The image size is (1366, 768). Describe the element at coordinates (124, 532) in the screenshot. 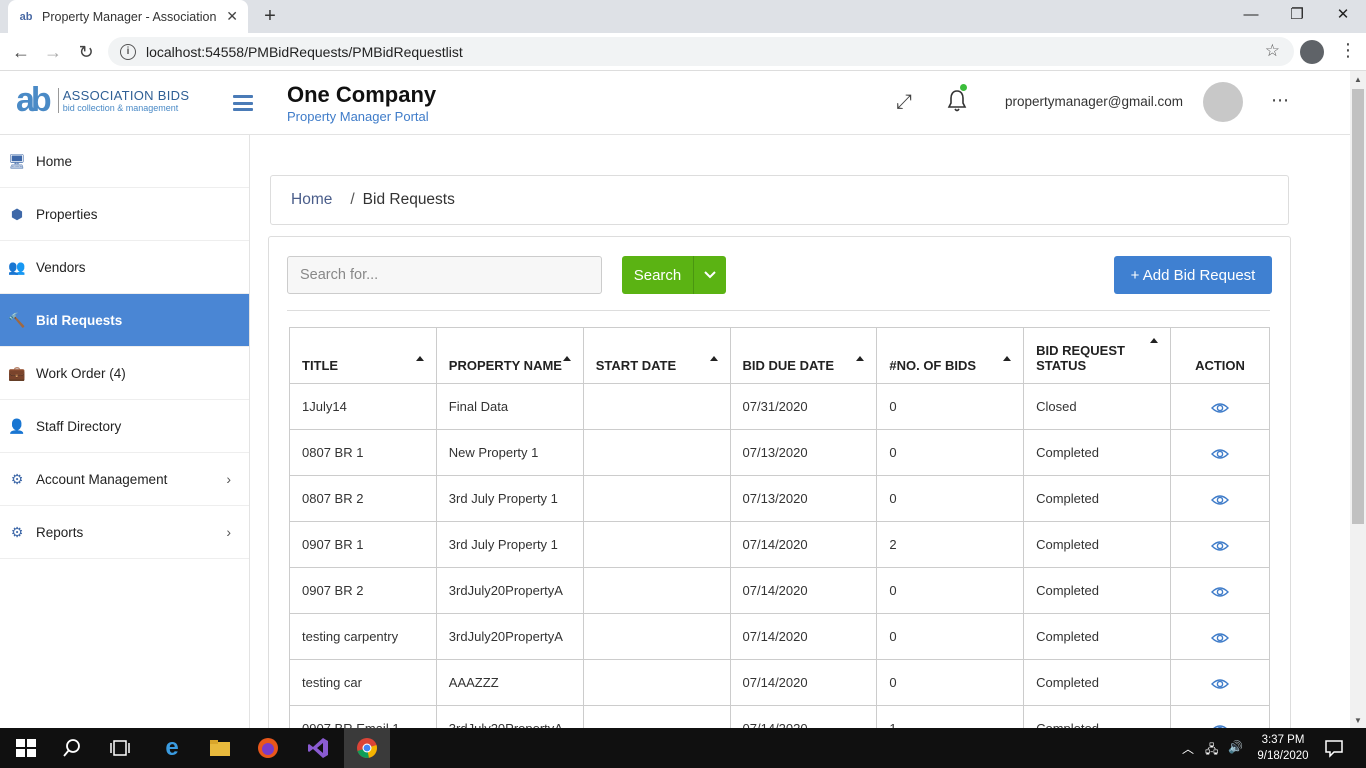

I see `sidebar-item-reports: ⚙ Reports ›` at that location.